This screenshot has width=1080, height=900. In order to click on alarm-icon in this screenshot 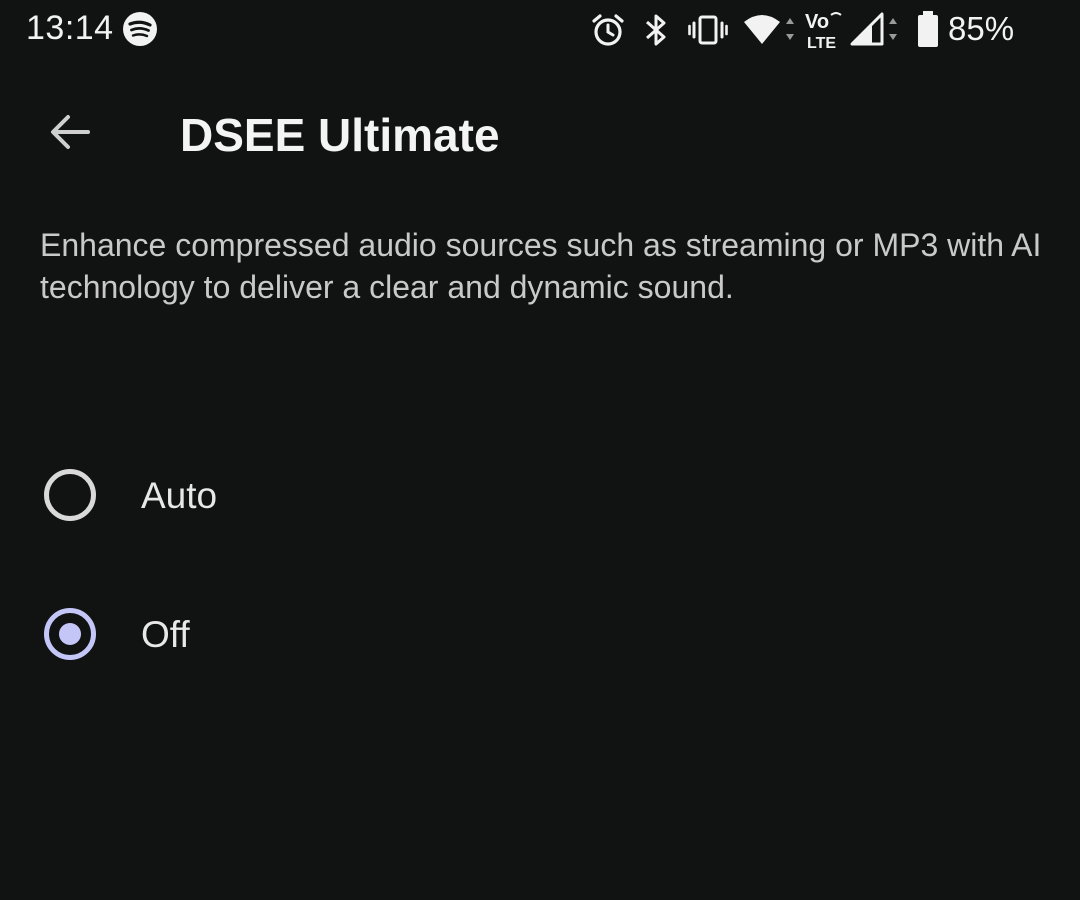, I will do `click(608, 30)`.